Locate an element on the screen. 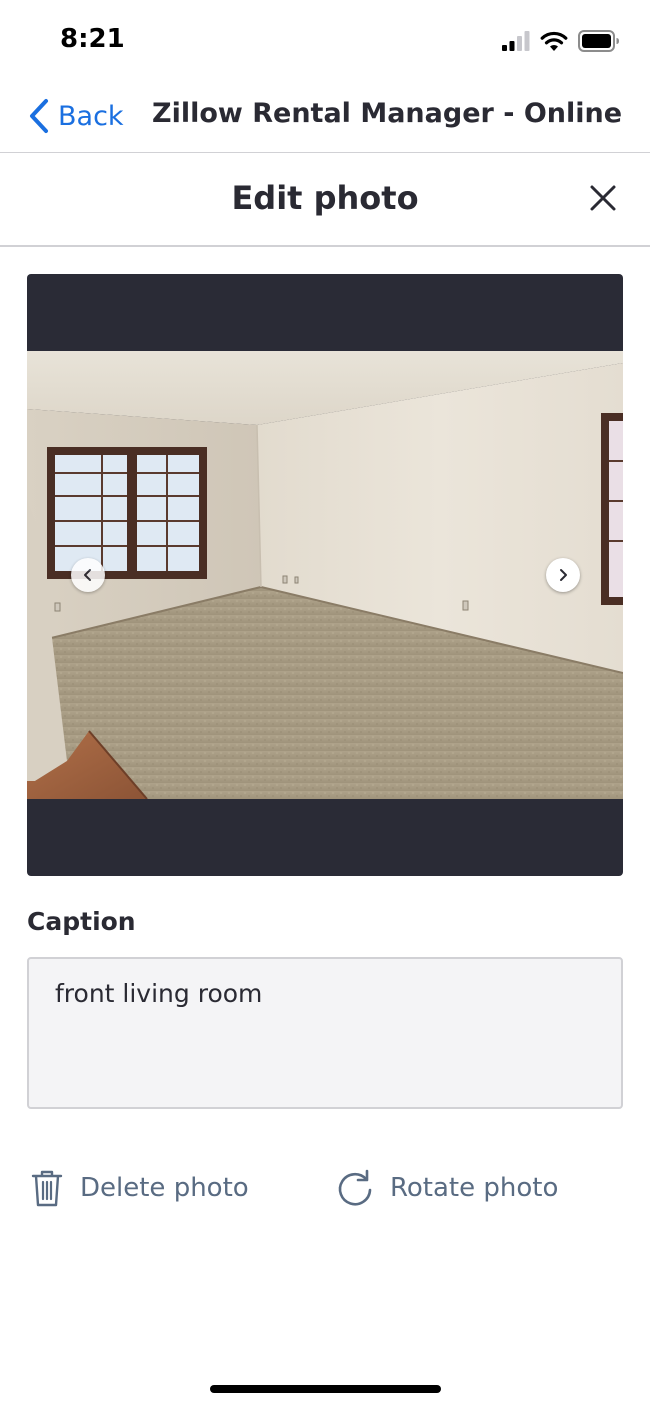 This screenshot has width=650, height=1407. caption-label: Caption is located at coordinates (81, 921).